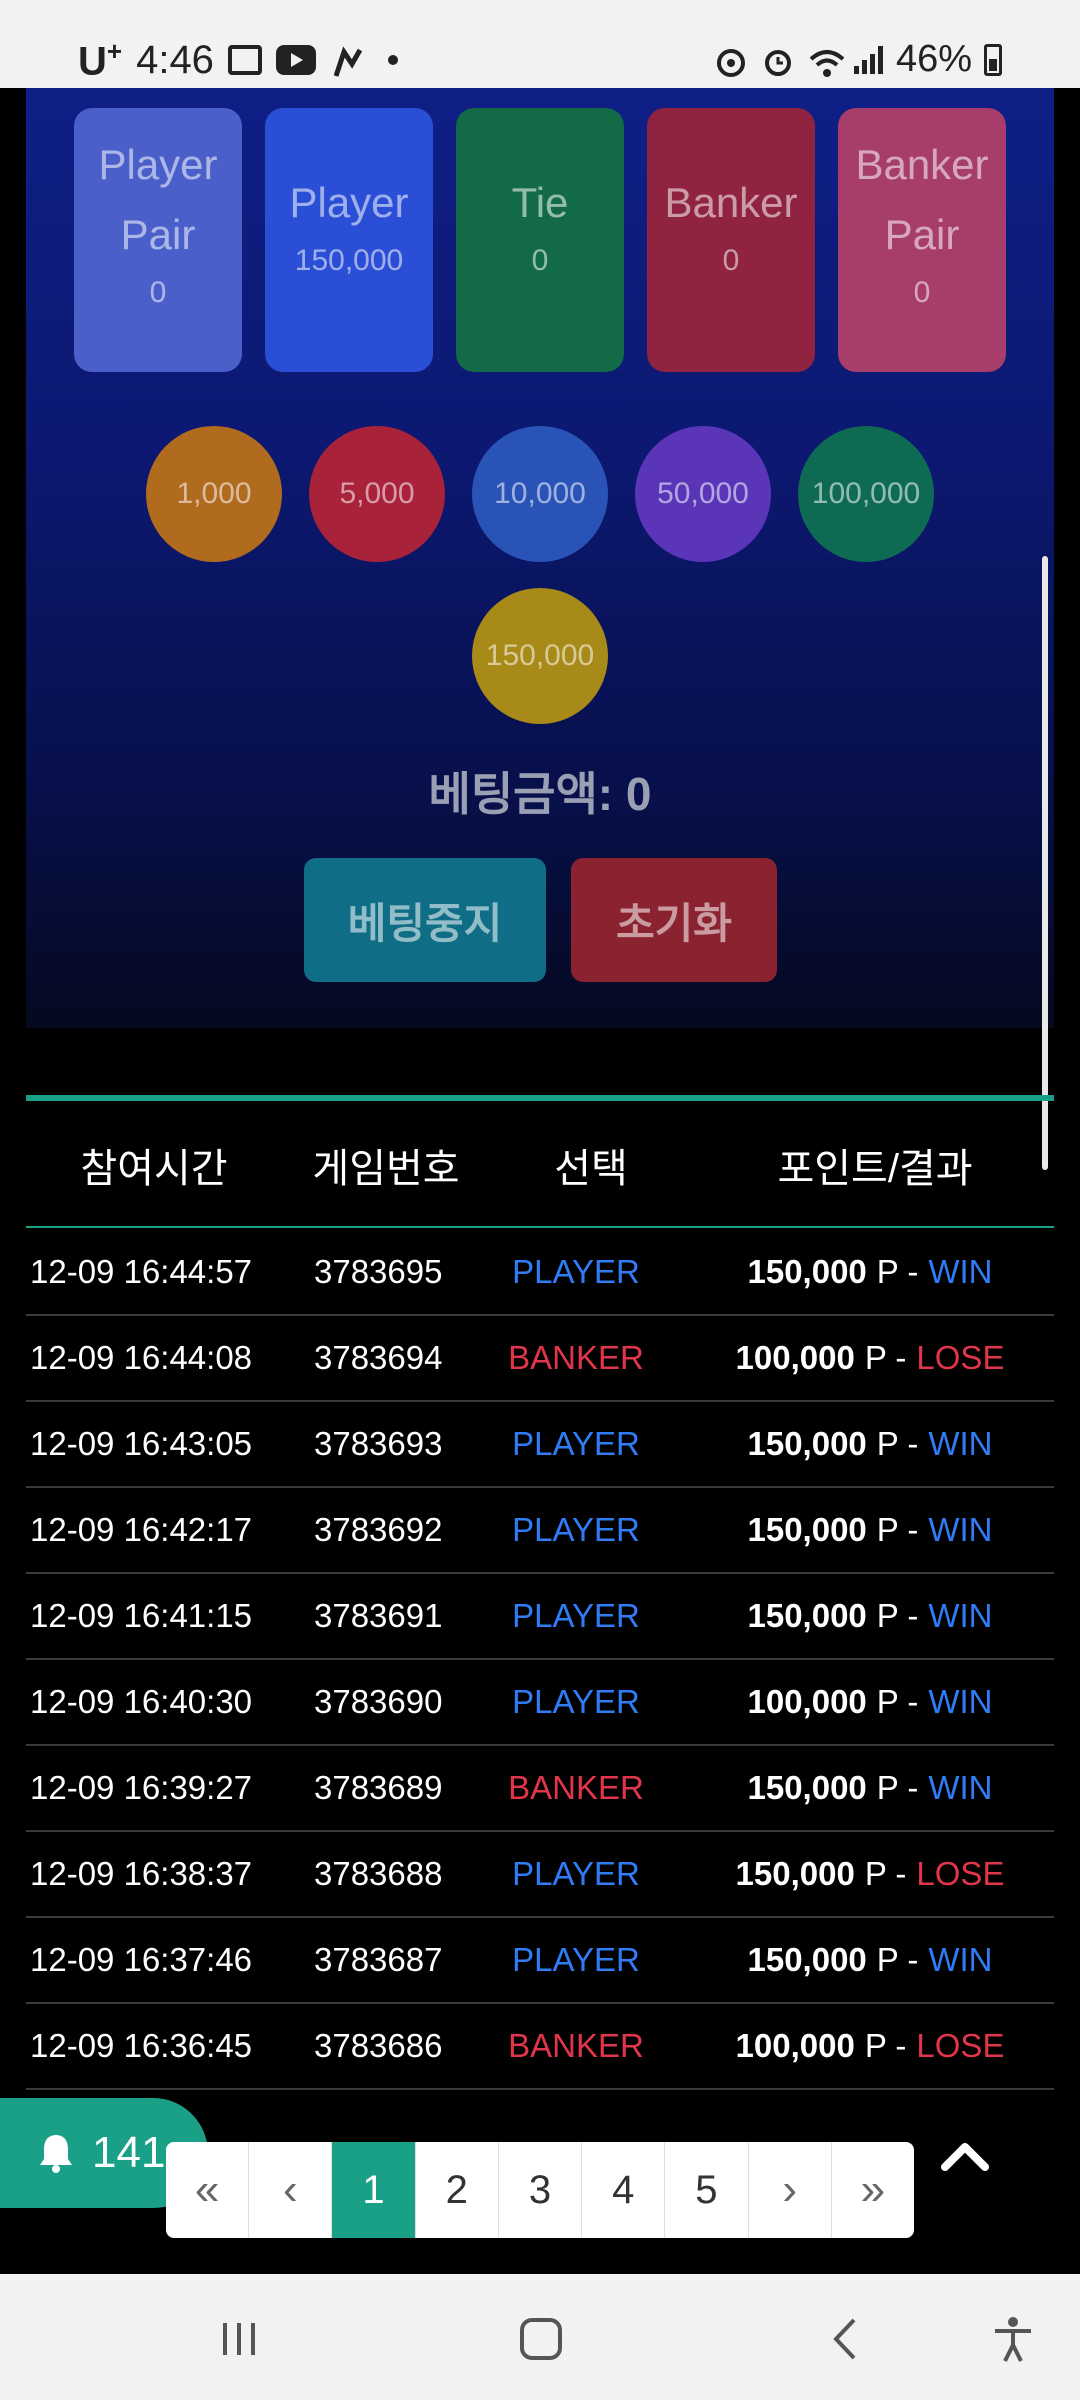 The image size is (1080, 2400). What do you see at coordinates (141, 1787) in the screenshot?
I see `cell-time: 12-09 16:39:27` at bounding box center [141, 1787].